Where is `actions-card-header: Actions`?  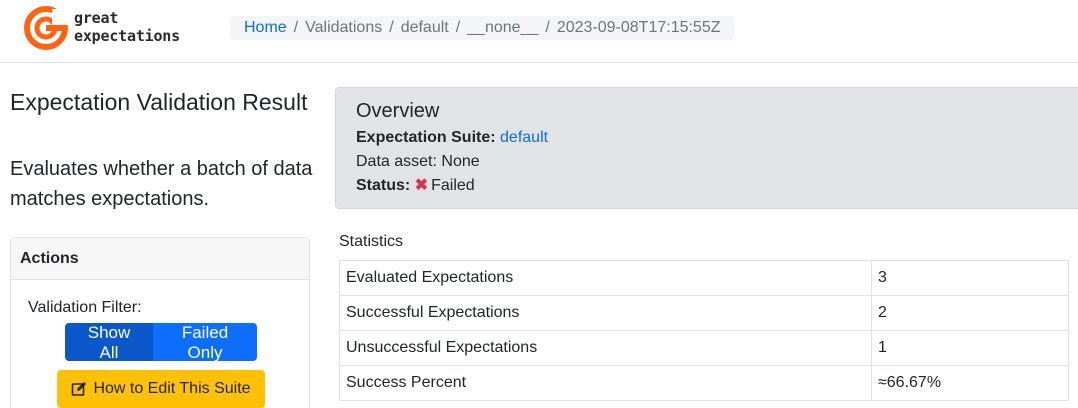
actions-card-header: Actions is located at coordinates (160, 259).